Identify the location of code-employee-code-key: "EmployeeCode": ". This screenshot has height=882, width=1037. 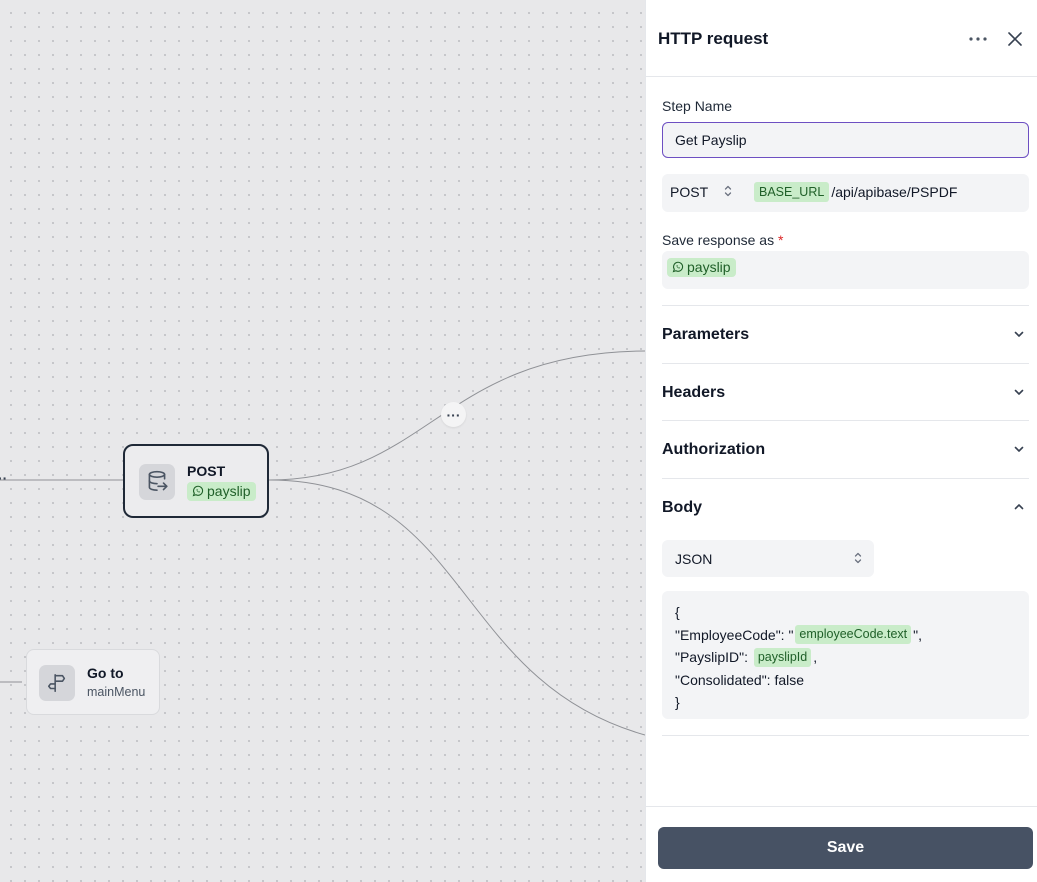
(734, 634).